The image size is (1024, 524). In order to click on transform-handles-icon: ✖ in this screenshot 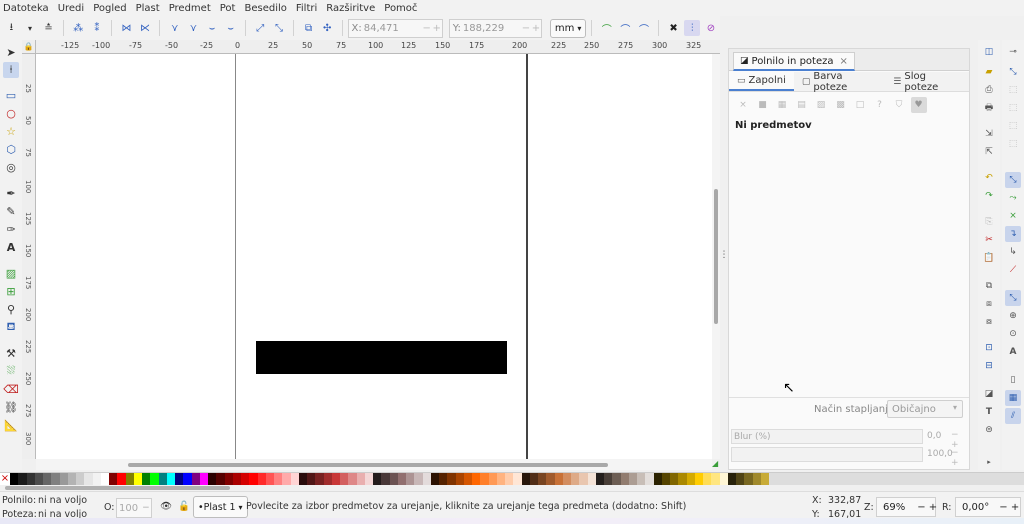, I will do `click(674, 28)`.